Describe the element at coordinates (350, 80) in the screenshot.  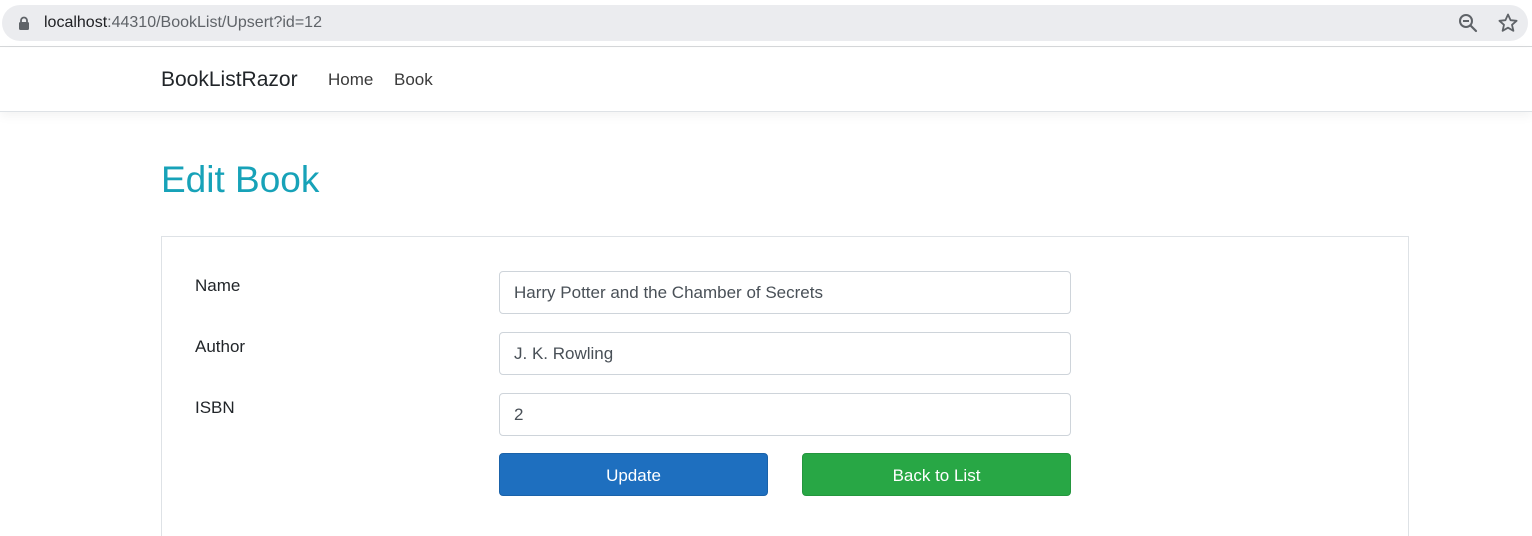
I see `nav-link-home: Home` at that location.